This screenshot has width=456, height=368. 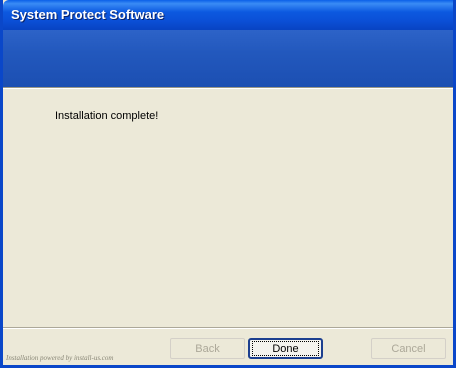 I want to click on done-button-label: Done, so click(x=285, y=348).